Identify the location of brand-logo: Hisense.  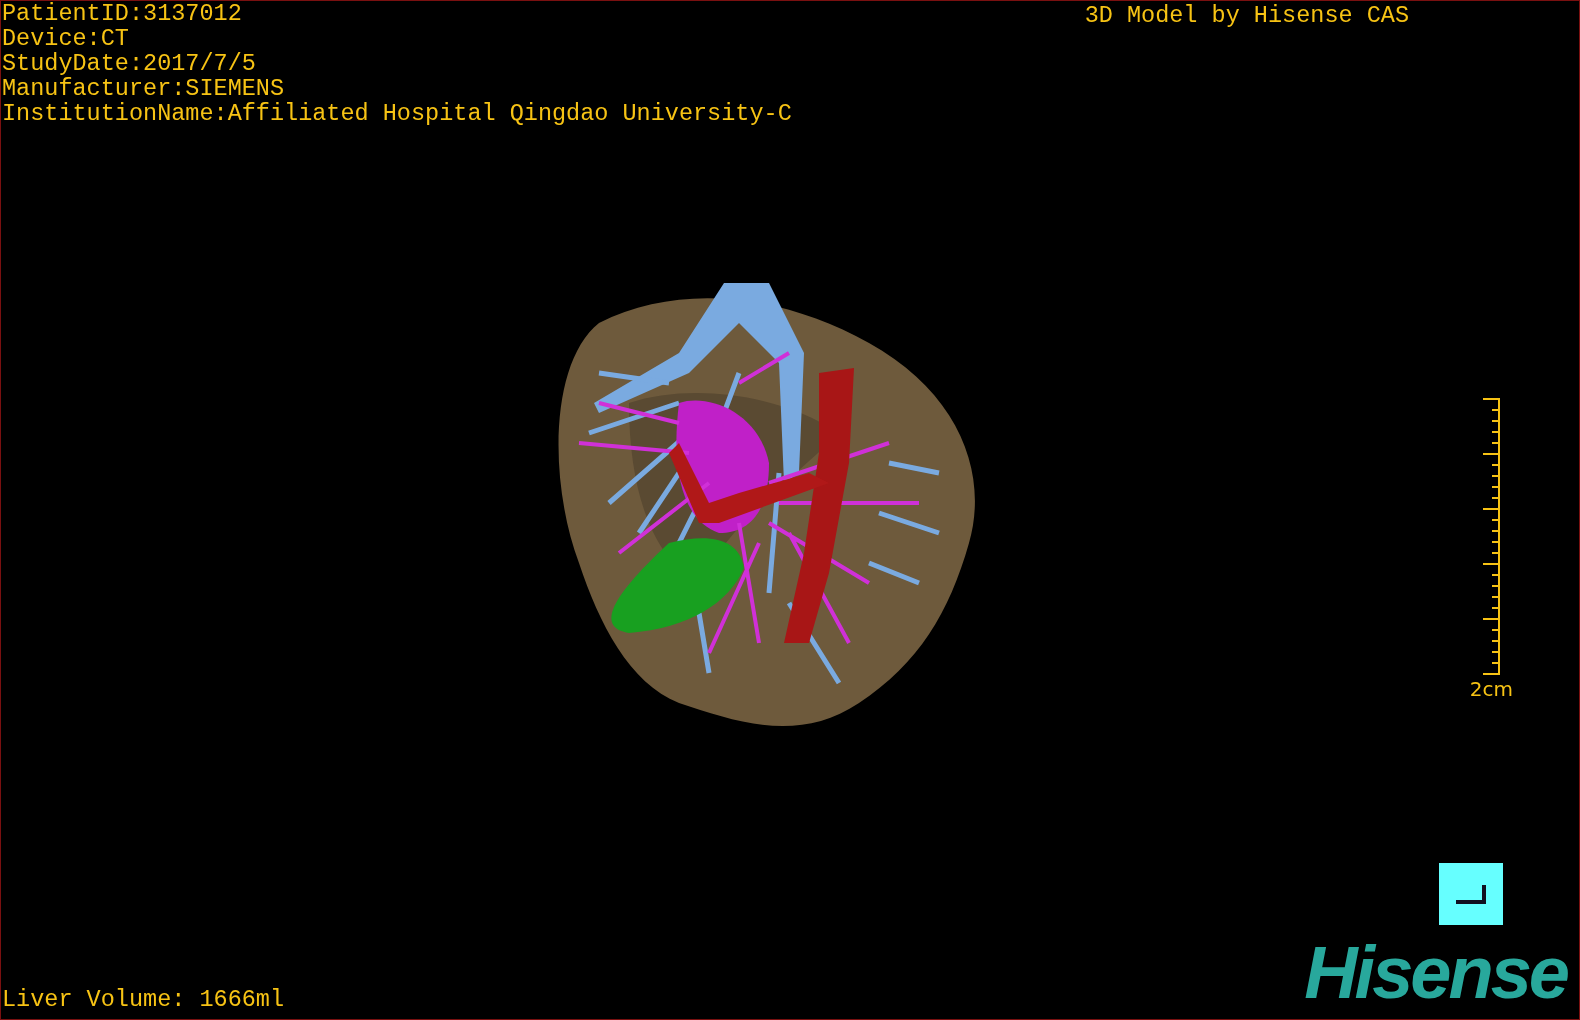
(1436, 973).